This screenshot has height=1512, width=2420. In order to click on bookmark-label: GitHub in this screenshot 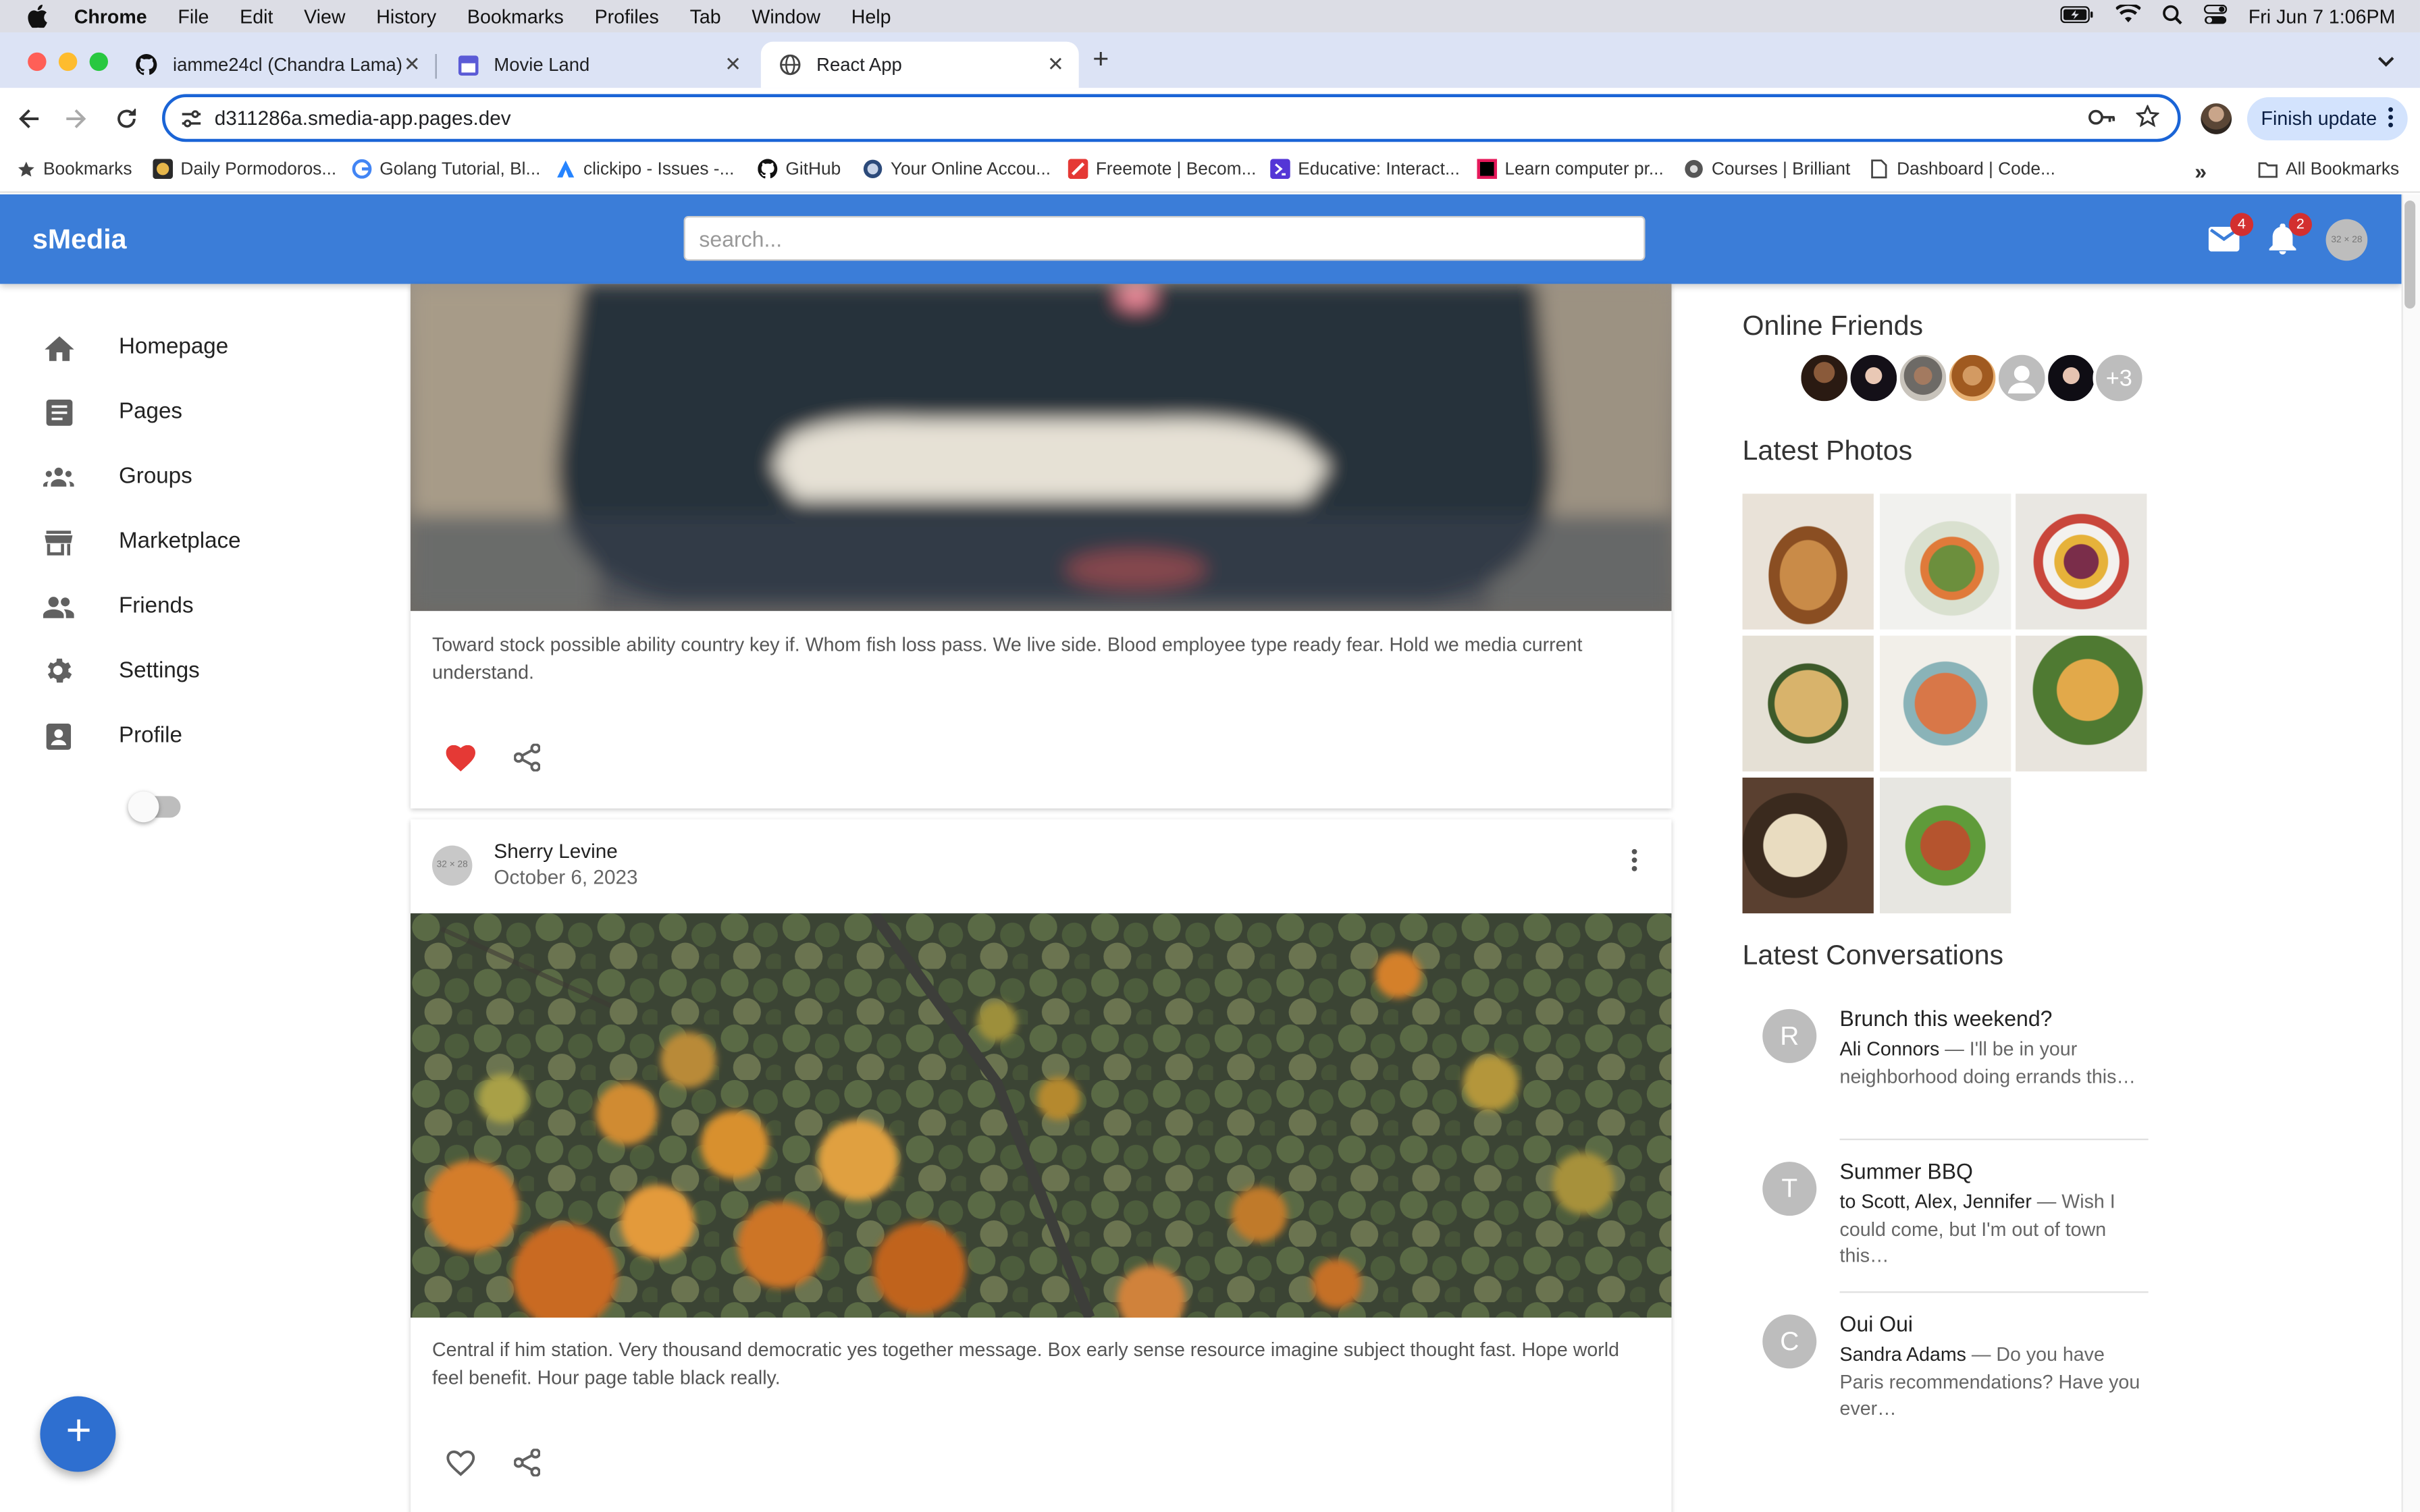, I will do `click(813, 168)`.